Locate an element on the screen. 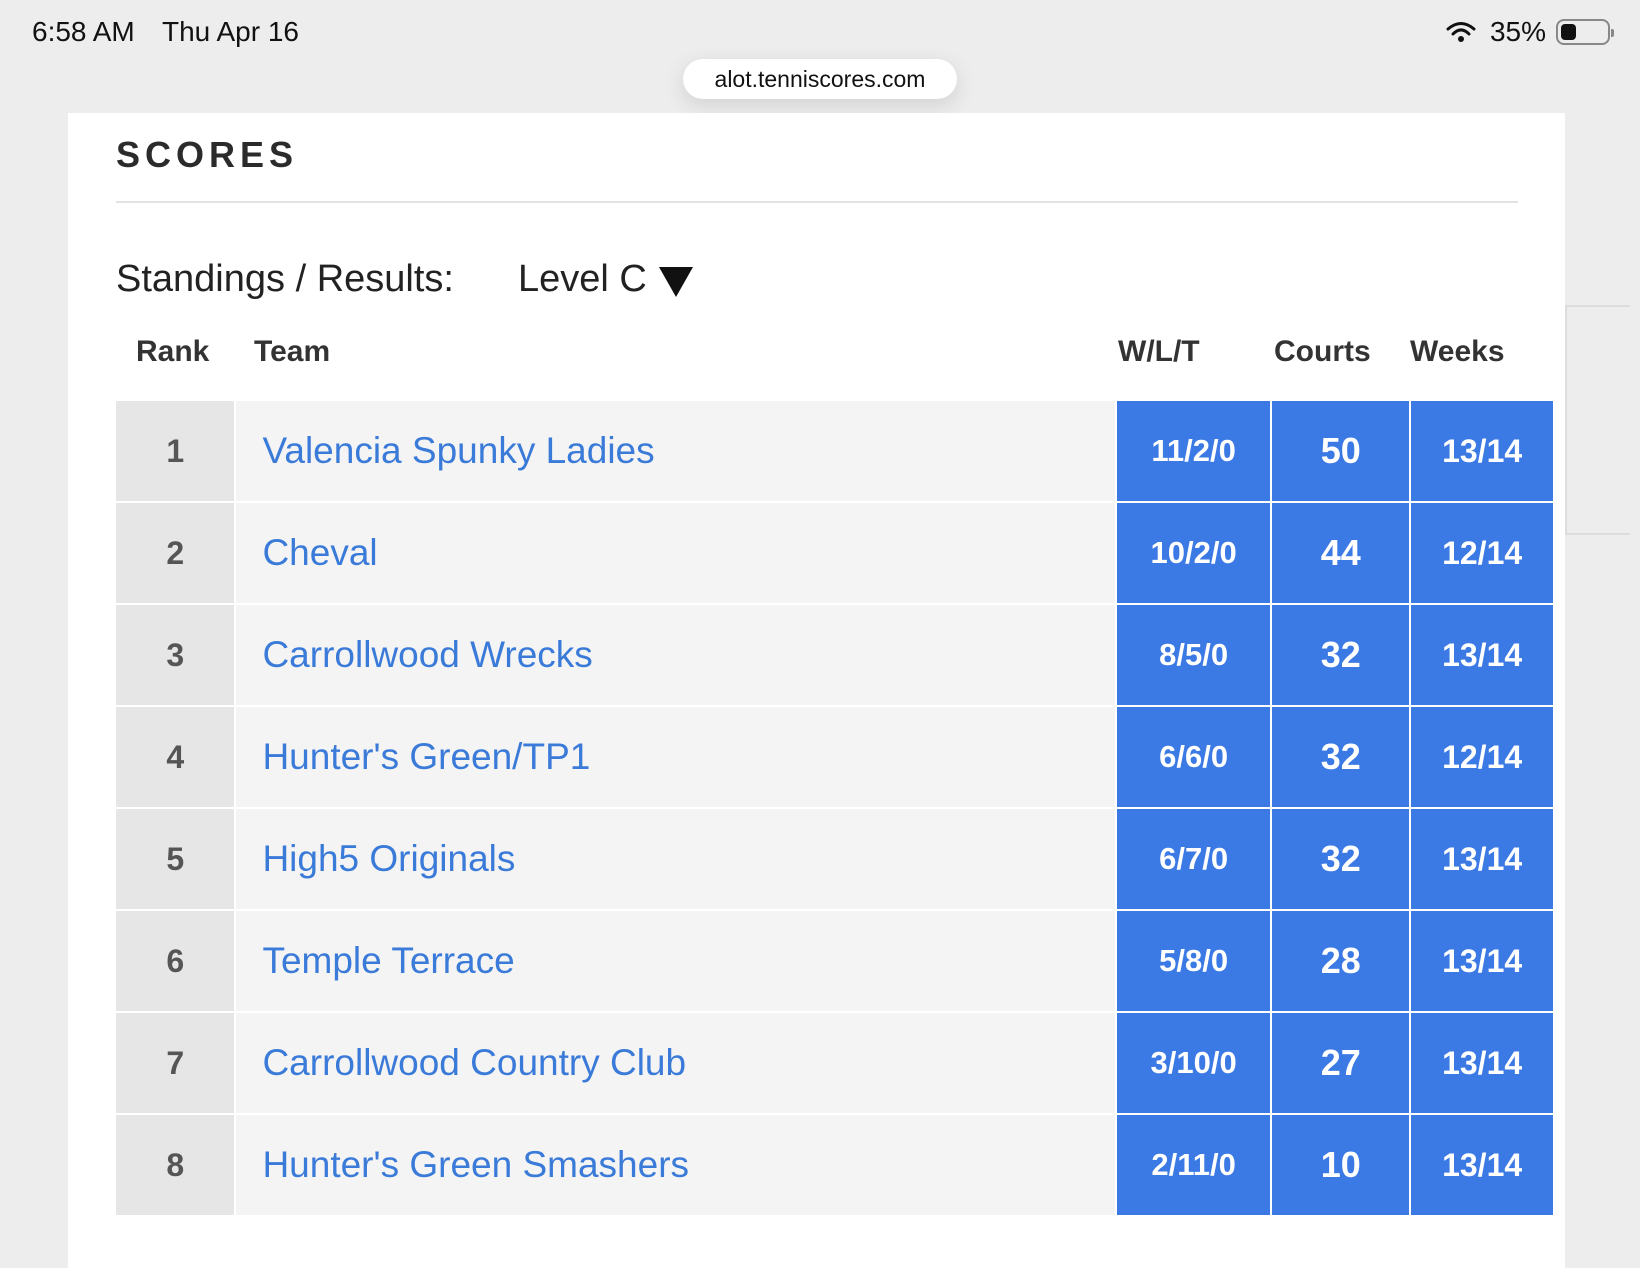  table-row: 6 Temple Terrace 5/8/0 28 13/14 is located at coordinates (834, 962).